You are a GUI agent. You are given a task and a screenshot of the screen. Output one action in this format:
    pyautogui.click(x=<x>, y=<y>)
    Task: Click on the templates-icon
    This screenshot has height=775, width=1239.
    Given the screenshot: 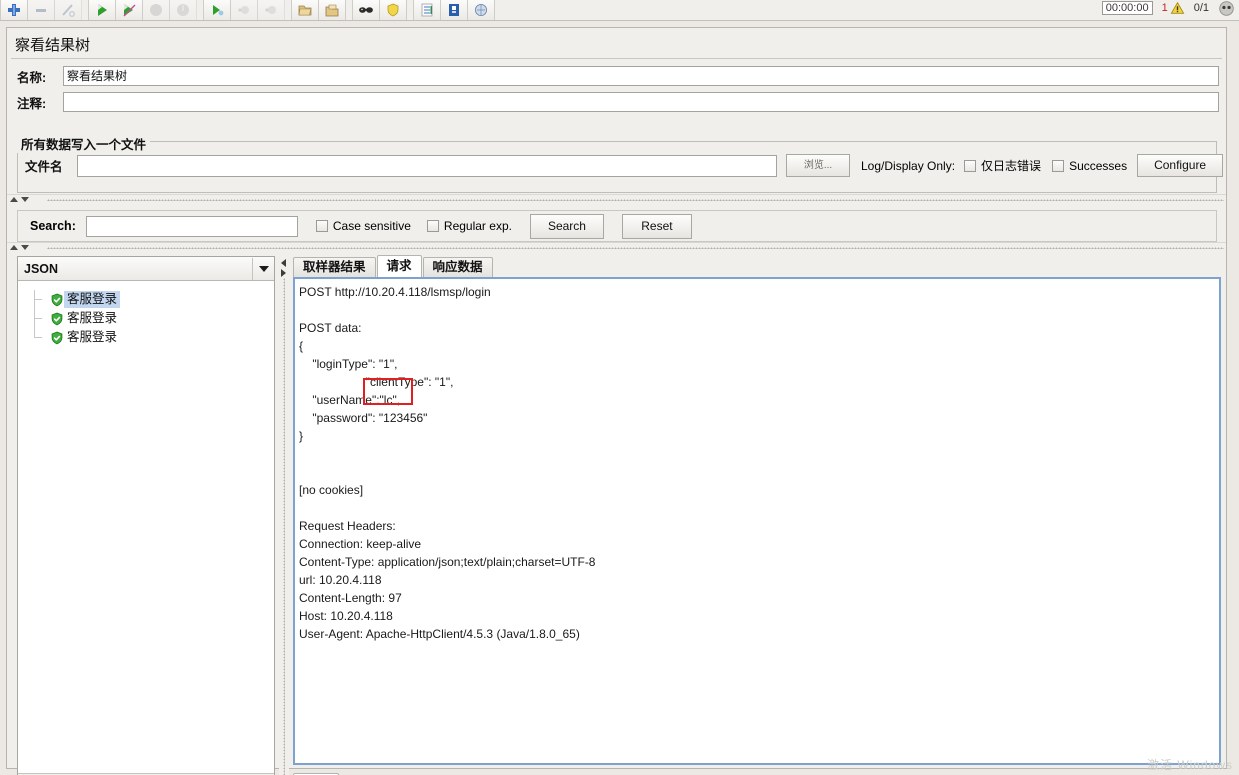 What is the action you would take?
    pyautogui.click(x=427, y=10)
    